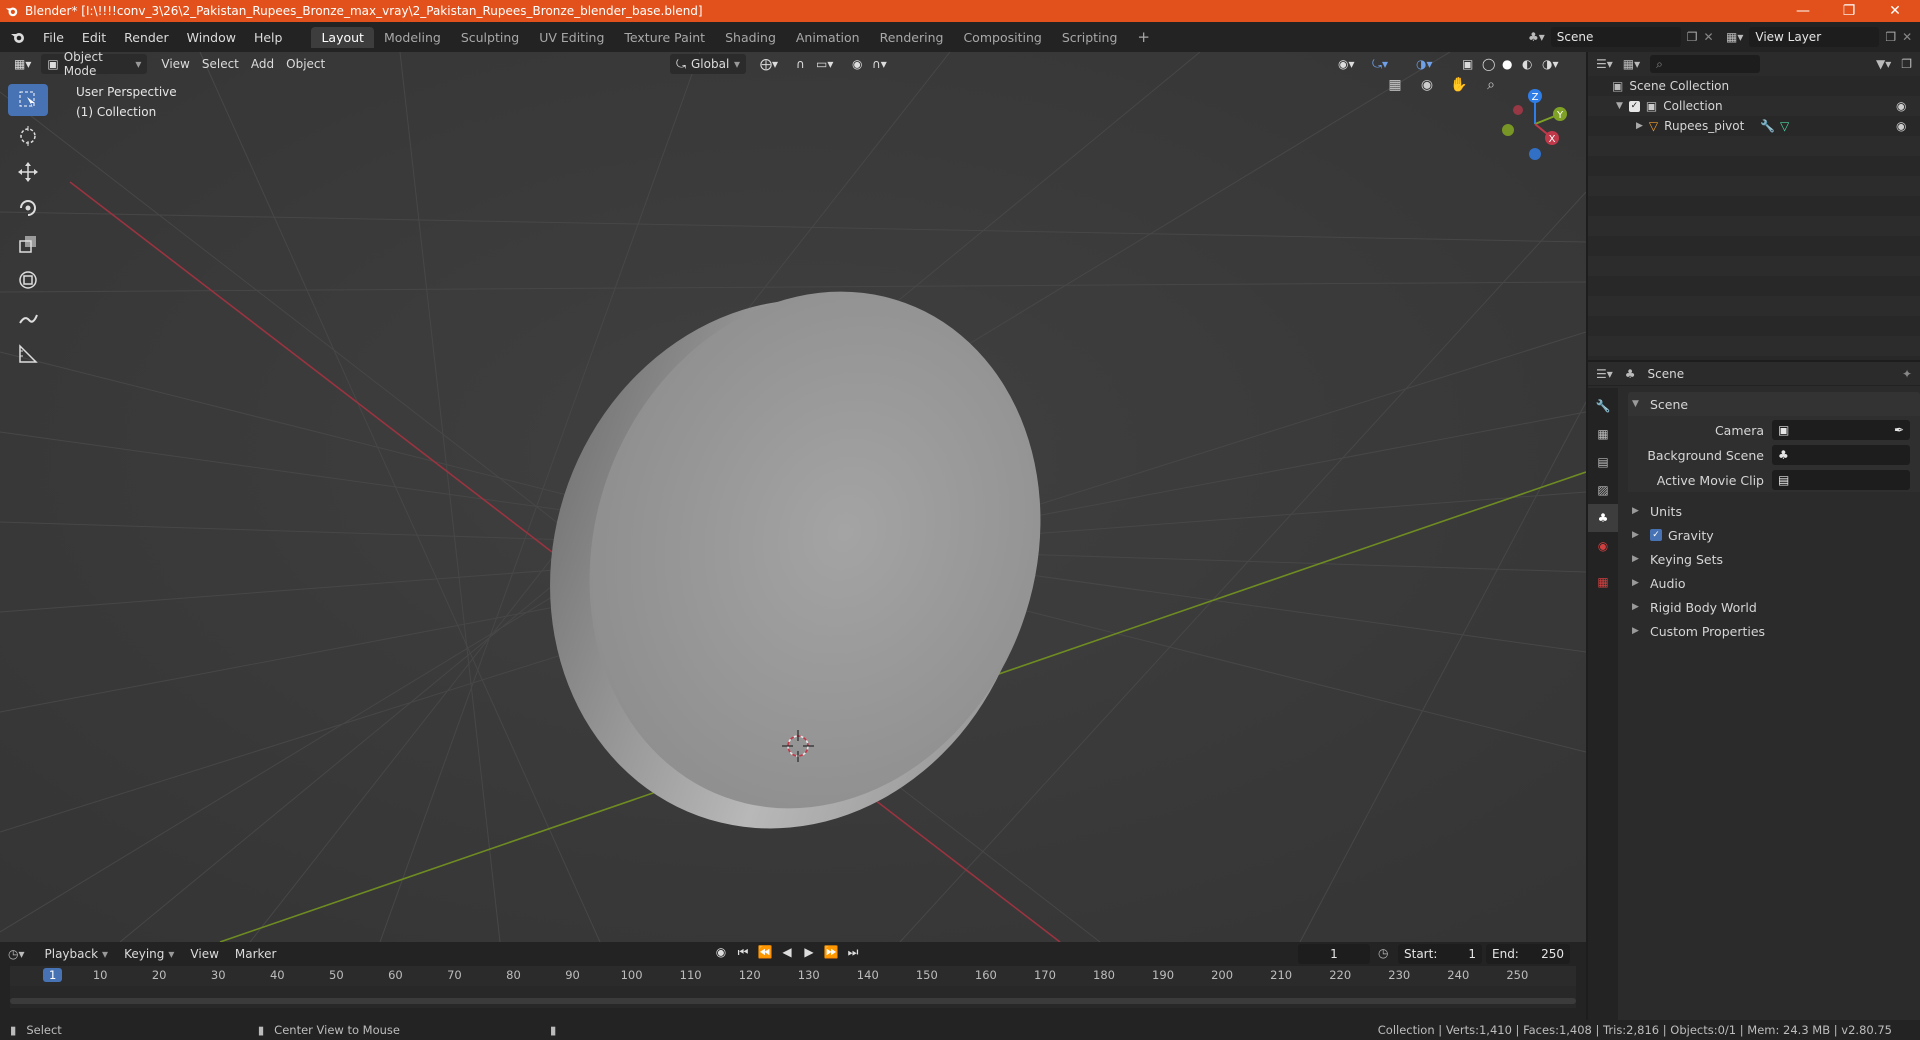 The width and height of the screenshot is (1920, 1040). Describe the element at coordinates (1754, 106) in the screenshot. I see `outliner-row-collection: ▼ ✓ ▣ Collection ◉` at that location.